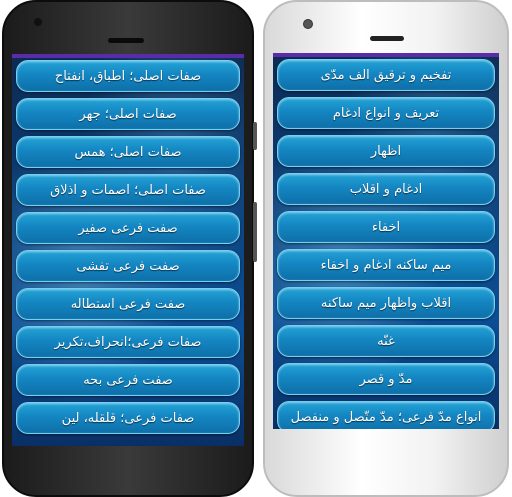  I want to click on lesson-button: اقلاب واظهار میم ساکنه, so click(386, 303).